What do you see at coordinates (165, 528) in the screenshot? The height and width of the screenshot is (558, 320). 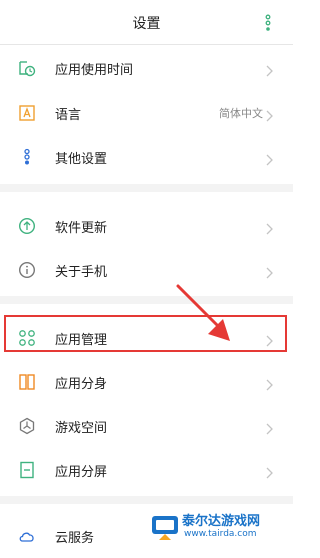 I see `watermark-logo-icon` at bounding box center [165, 528].